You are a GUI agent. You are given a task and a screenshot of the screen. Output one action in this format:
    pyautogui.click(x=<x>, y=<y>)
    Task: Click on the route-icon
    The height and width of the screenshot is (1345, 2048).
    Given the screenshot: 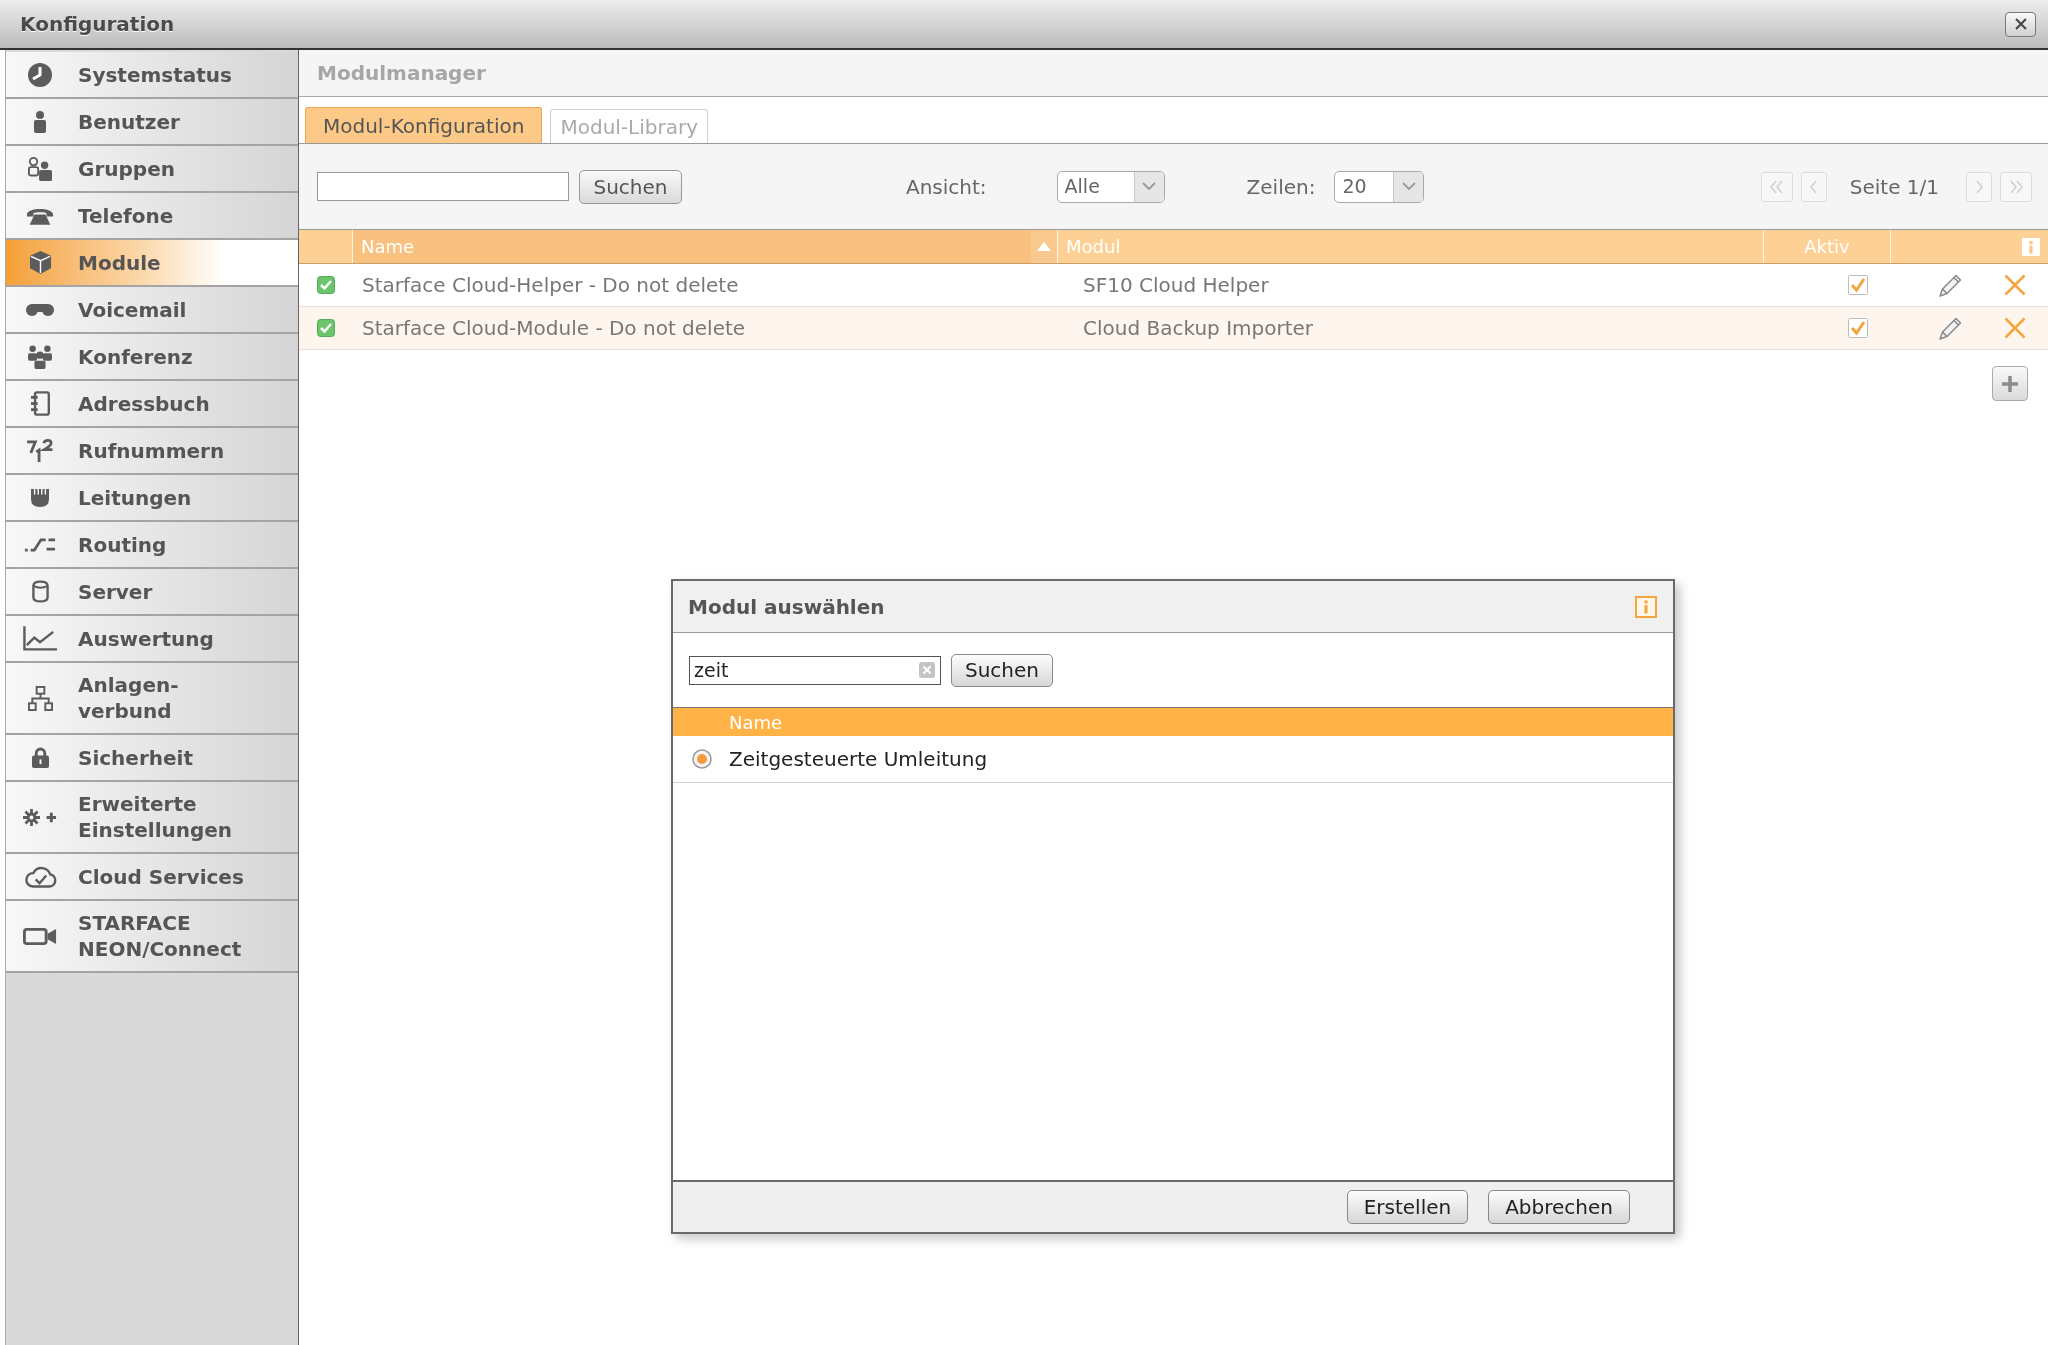 What is the action you would take?
    pyautogui.click(x=40, y=544)
    